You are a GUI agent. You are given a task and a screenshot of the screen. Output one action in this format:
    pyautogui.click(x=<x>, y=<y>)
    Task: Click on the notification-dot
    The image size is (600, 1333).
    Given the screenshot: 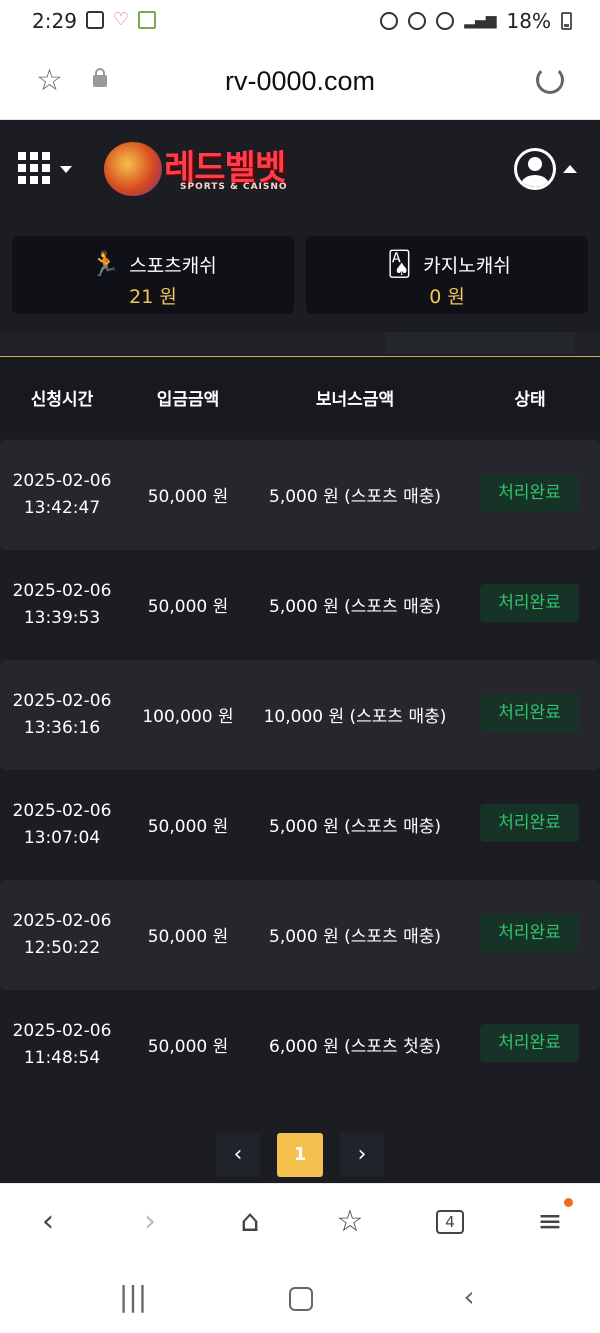 What is the action you would take?
    pyautogui.click(x=568, y=1202)
    